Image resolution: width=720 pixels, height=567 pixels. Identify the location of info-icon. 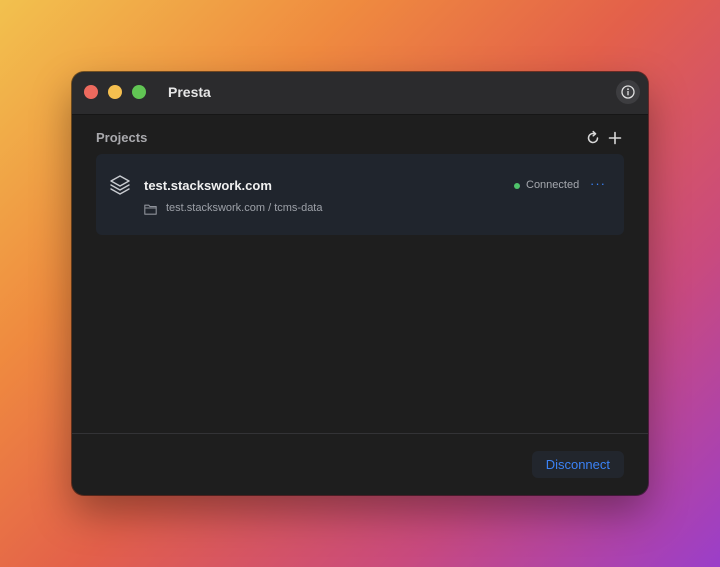
(628, 92).